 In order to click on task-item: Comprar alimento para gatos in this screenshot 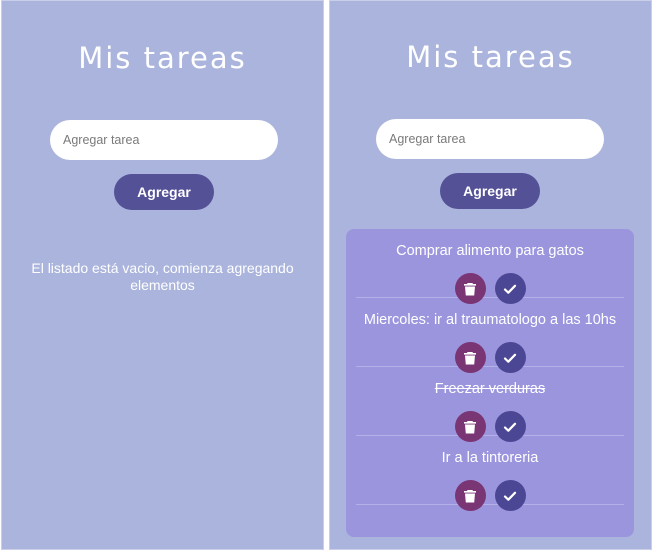, I will do `click(490, 266)`.